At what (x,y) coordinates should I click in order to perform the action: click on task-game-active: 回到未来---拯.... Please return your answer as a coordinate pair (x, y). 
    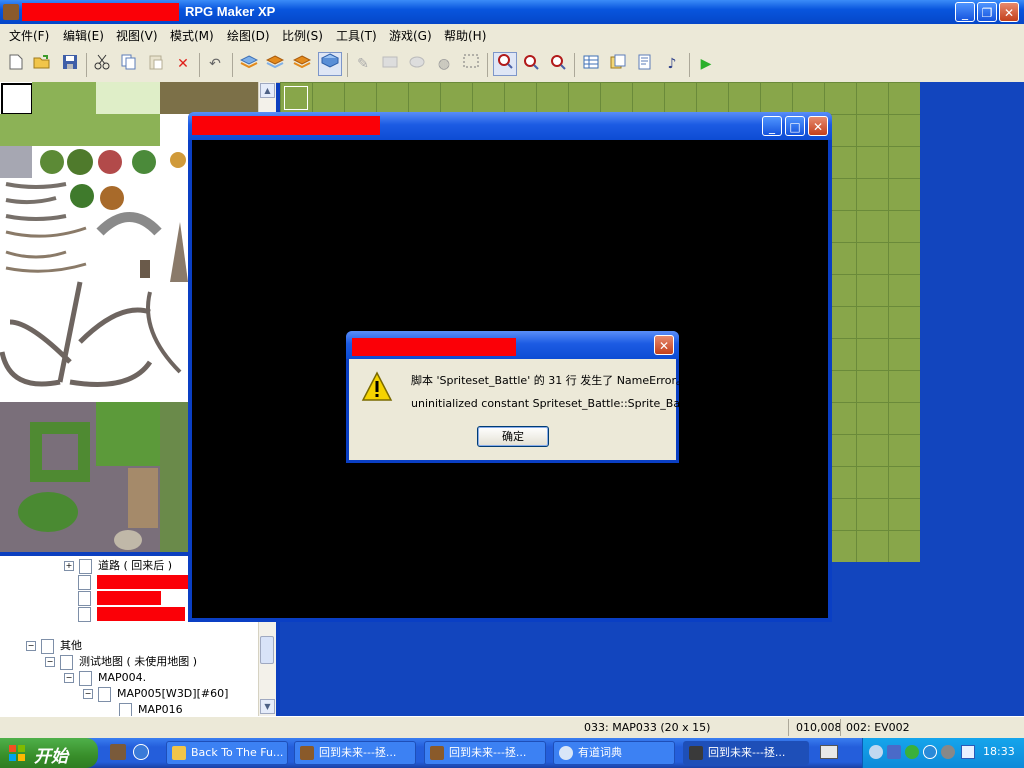
    Looking at the image, I should click on (746, 753).